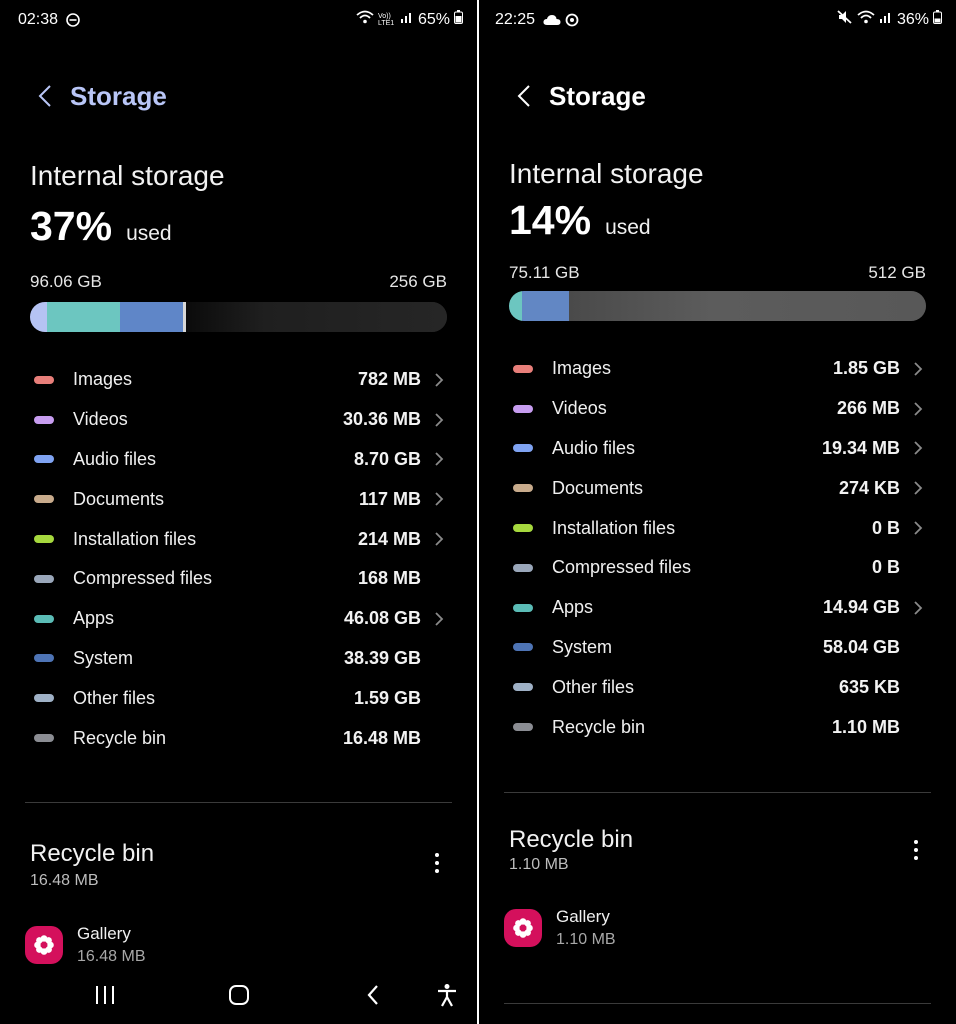 The height and width of the screenshot is (1024, 956). I want to click on page-title: Storage, so click(118, 95).